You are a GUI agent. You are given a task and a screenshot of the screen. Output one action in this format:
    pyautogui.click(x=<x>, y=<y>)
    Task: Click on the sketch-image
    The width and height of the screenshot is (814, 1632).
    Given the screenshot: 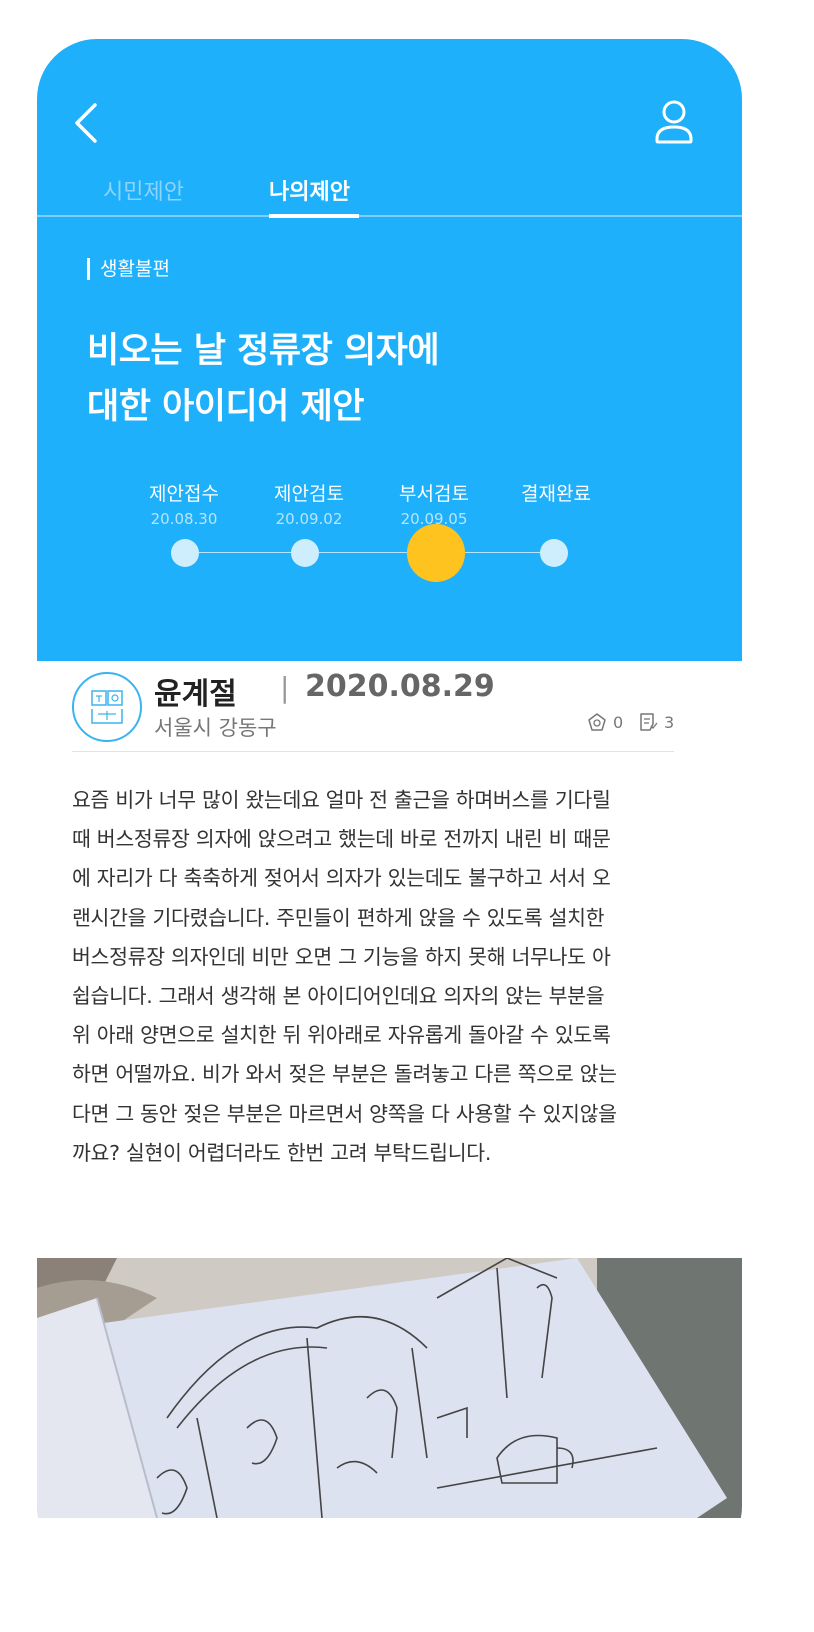 What is the action you would take?
    pyautogui.click(x=389, y=1388)
    